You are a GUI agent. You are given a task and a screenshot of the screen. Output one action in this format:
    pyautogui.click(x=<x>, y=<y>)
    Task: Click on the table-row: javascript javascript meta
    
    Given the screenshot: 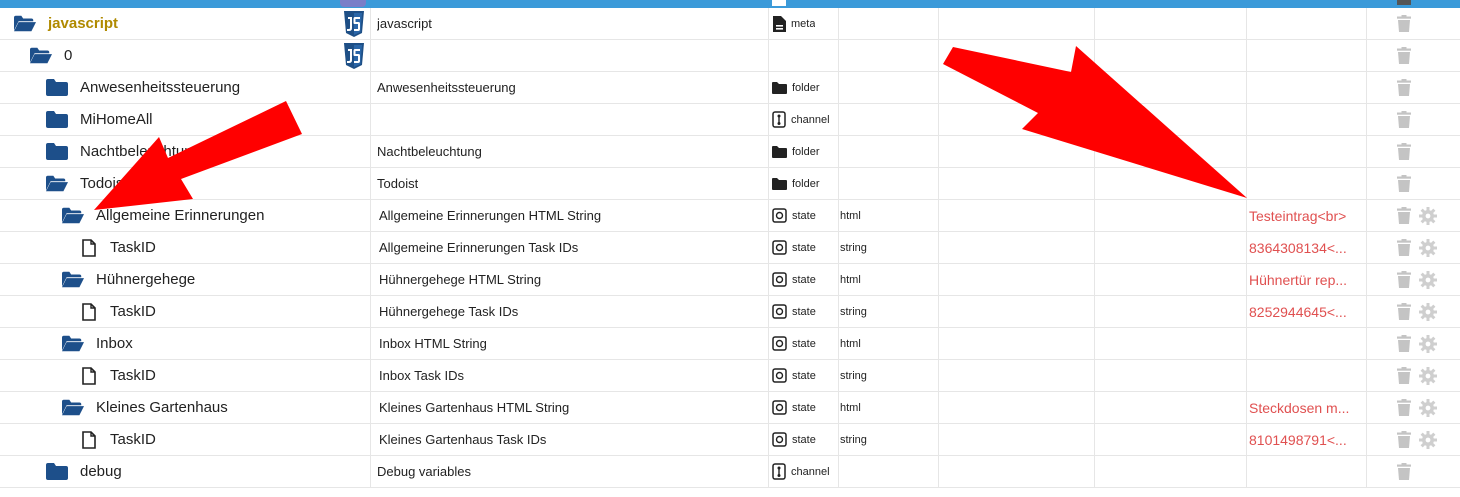 What is the action you would take?
    pyautogui.click(x=730, y=24)
    